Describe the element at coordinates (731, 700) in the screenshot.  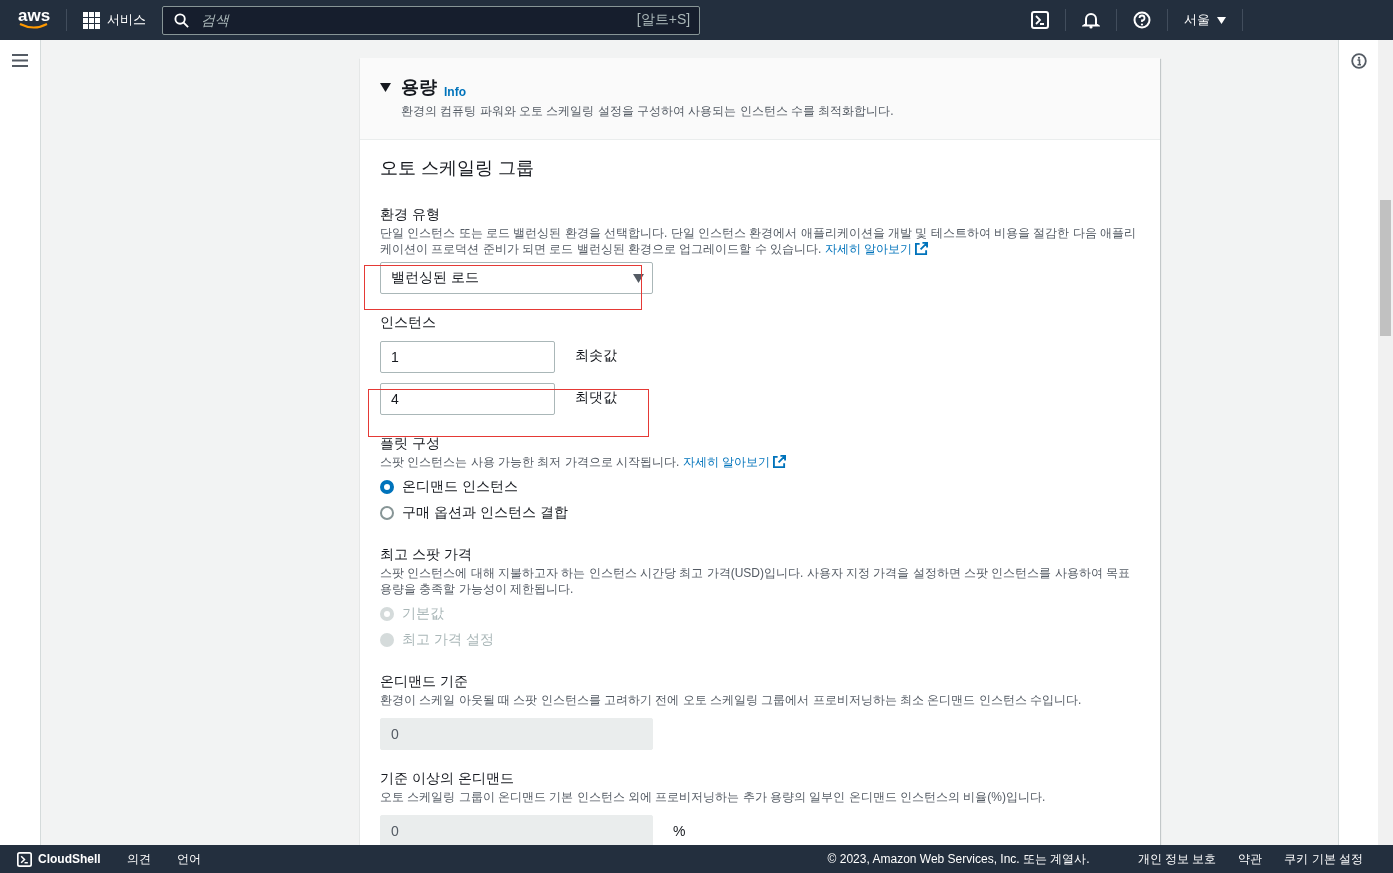
I see `field-description: 환경이 스케일 아웃될 때 스팟 인스턴스를 고려하기 전에 오토 스케일링 그룹에서 프로비저닝하는 최소 온디맨드 인스턴스 수입니다.` at that location.